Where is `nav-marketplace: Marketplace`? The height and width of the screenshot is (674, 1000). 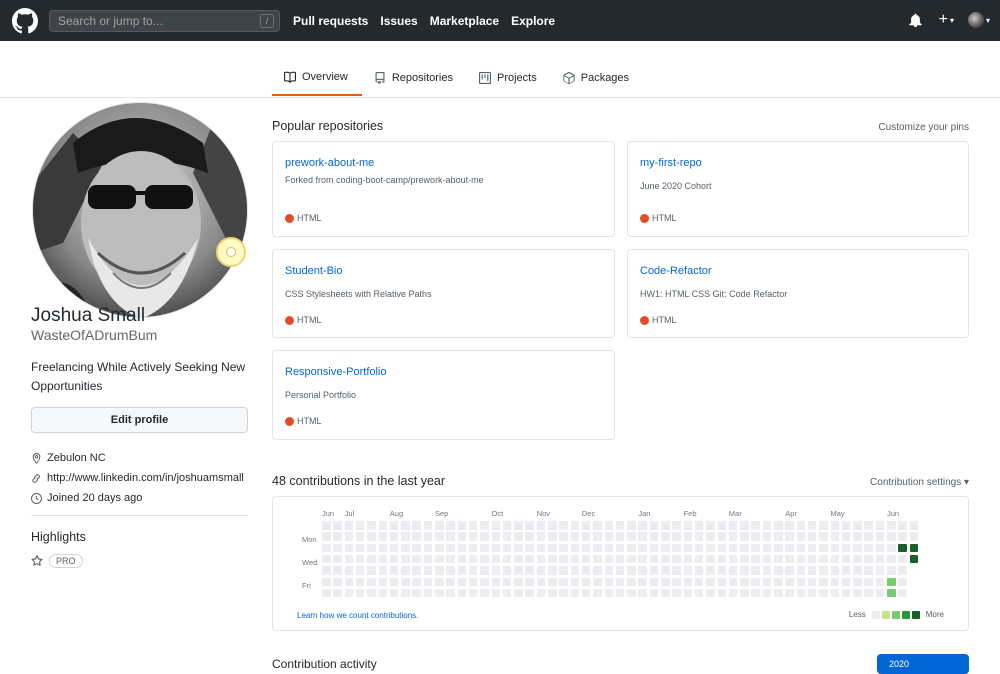 nav-marketplace: Marketplace is located at coordinates (464, 21).